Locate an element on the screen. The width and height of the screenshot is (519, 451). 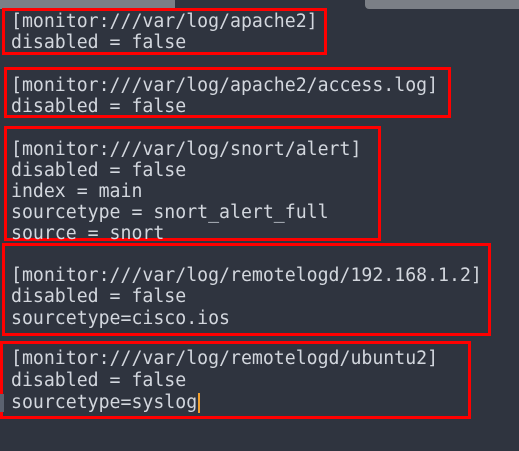
config-line-text: sourcetype=syslog is located at coordinates (104, 402).